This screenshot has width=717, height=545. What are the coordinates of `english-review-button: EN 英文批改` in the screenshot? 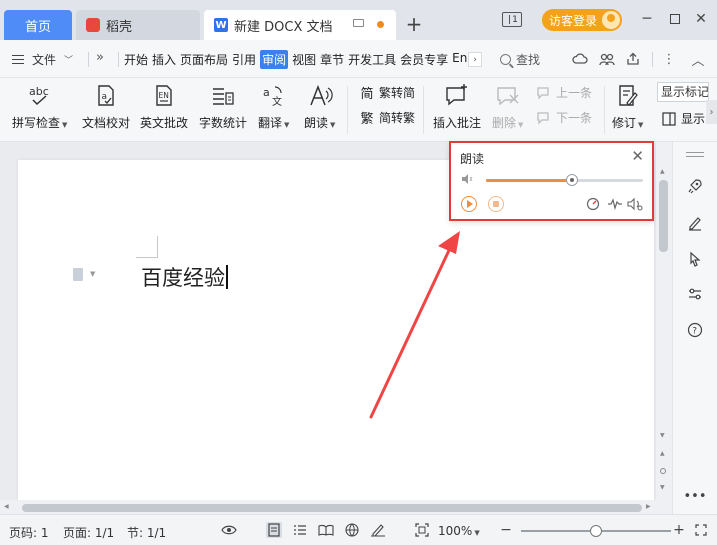 It's located at (164, 106).